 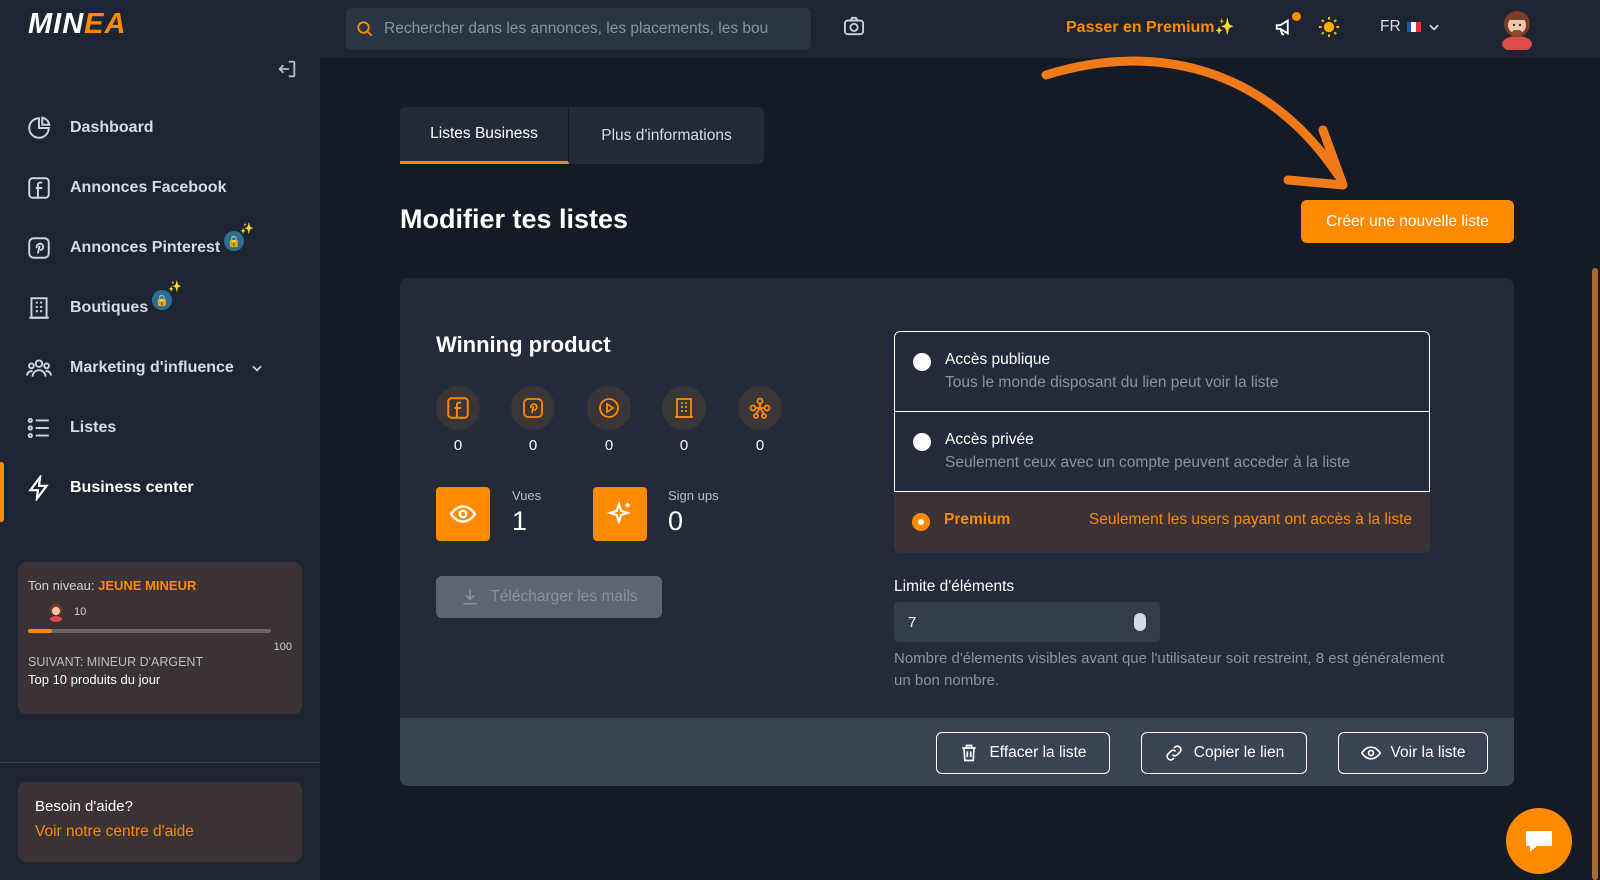 I want to click on level-current: 10, so click(x=80, y=612).